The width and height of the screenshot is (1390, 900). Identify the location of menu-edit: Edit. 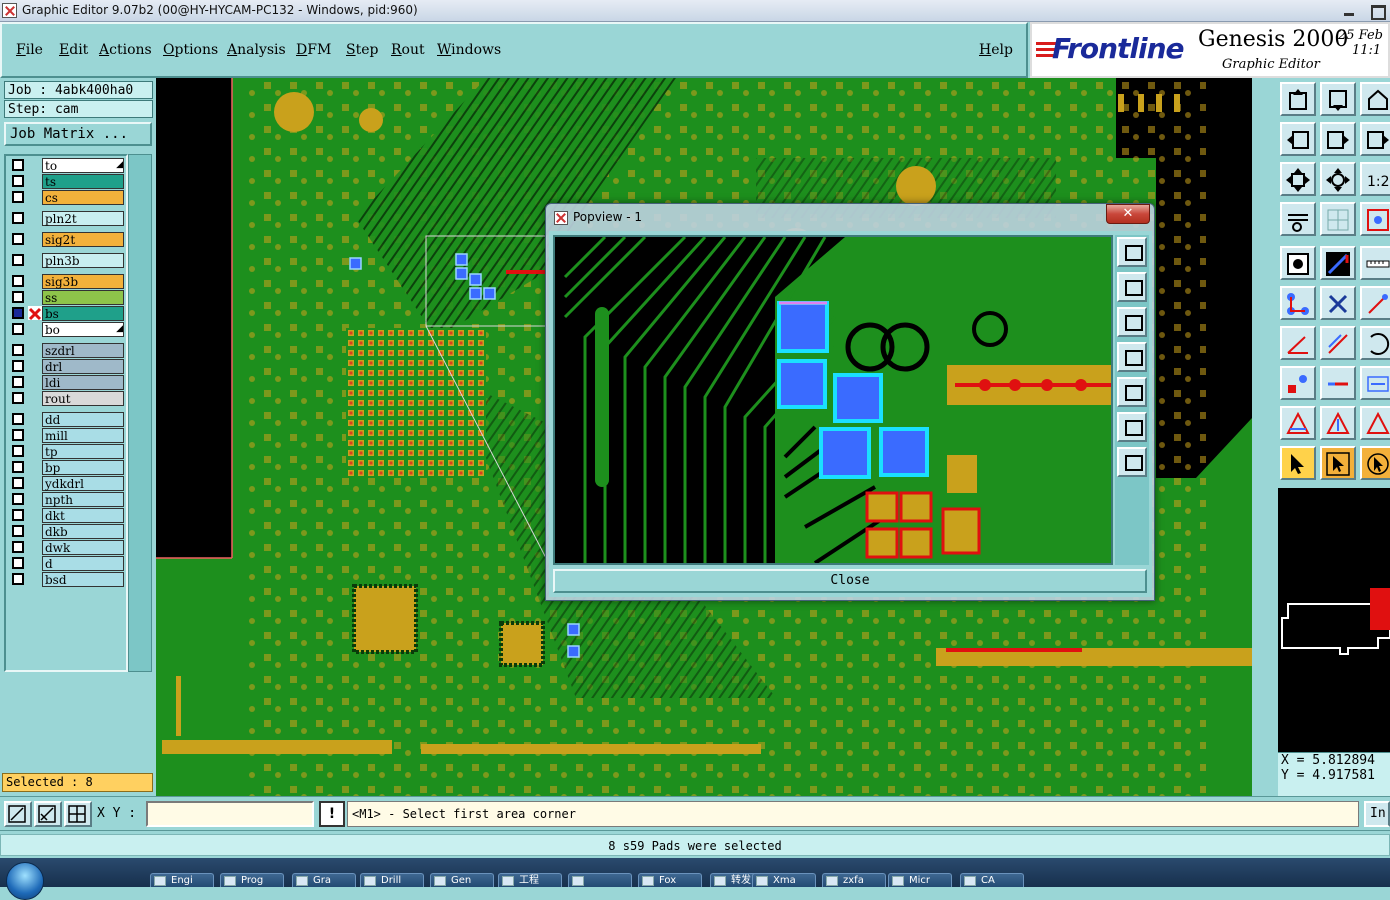
(73, 50).